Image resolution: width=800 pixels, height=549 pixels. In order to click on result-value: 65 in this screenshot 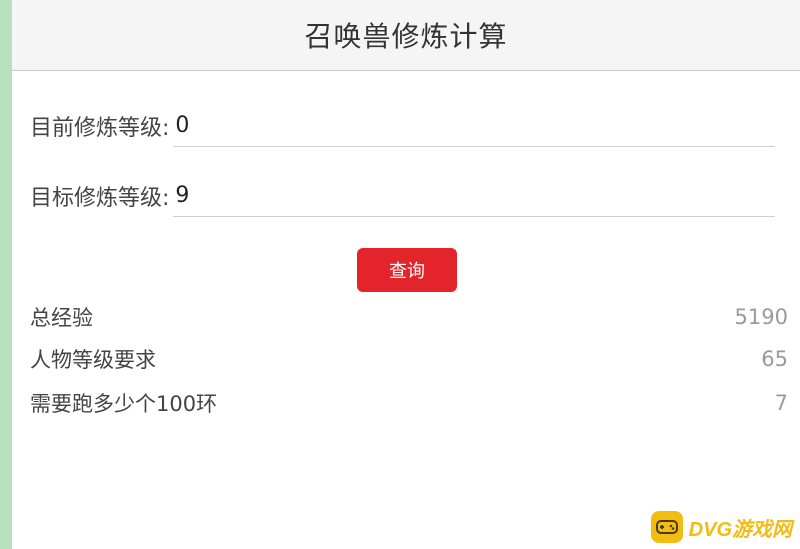, I will do `click(774, 359)`.